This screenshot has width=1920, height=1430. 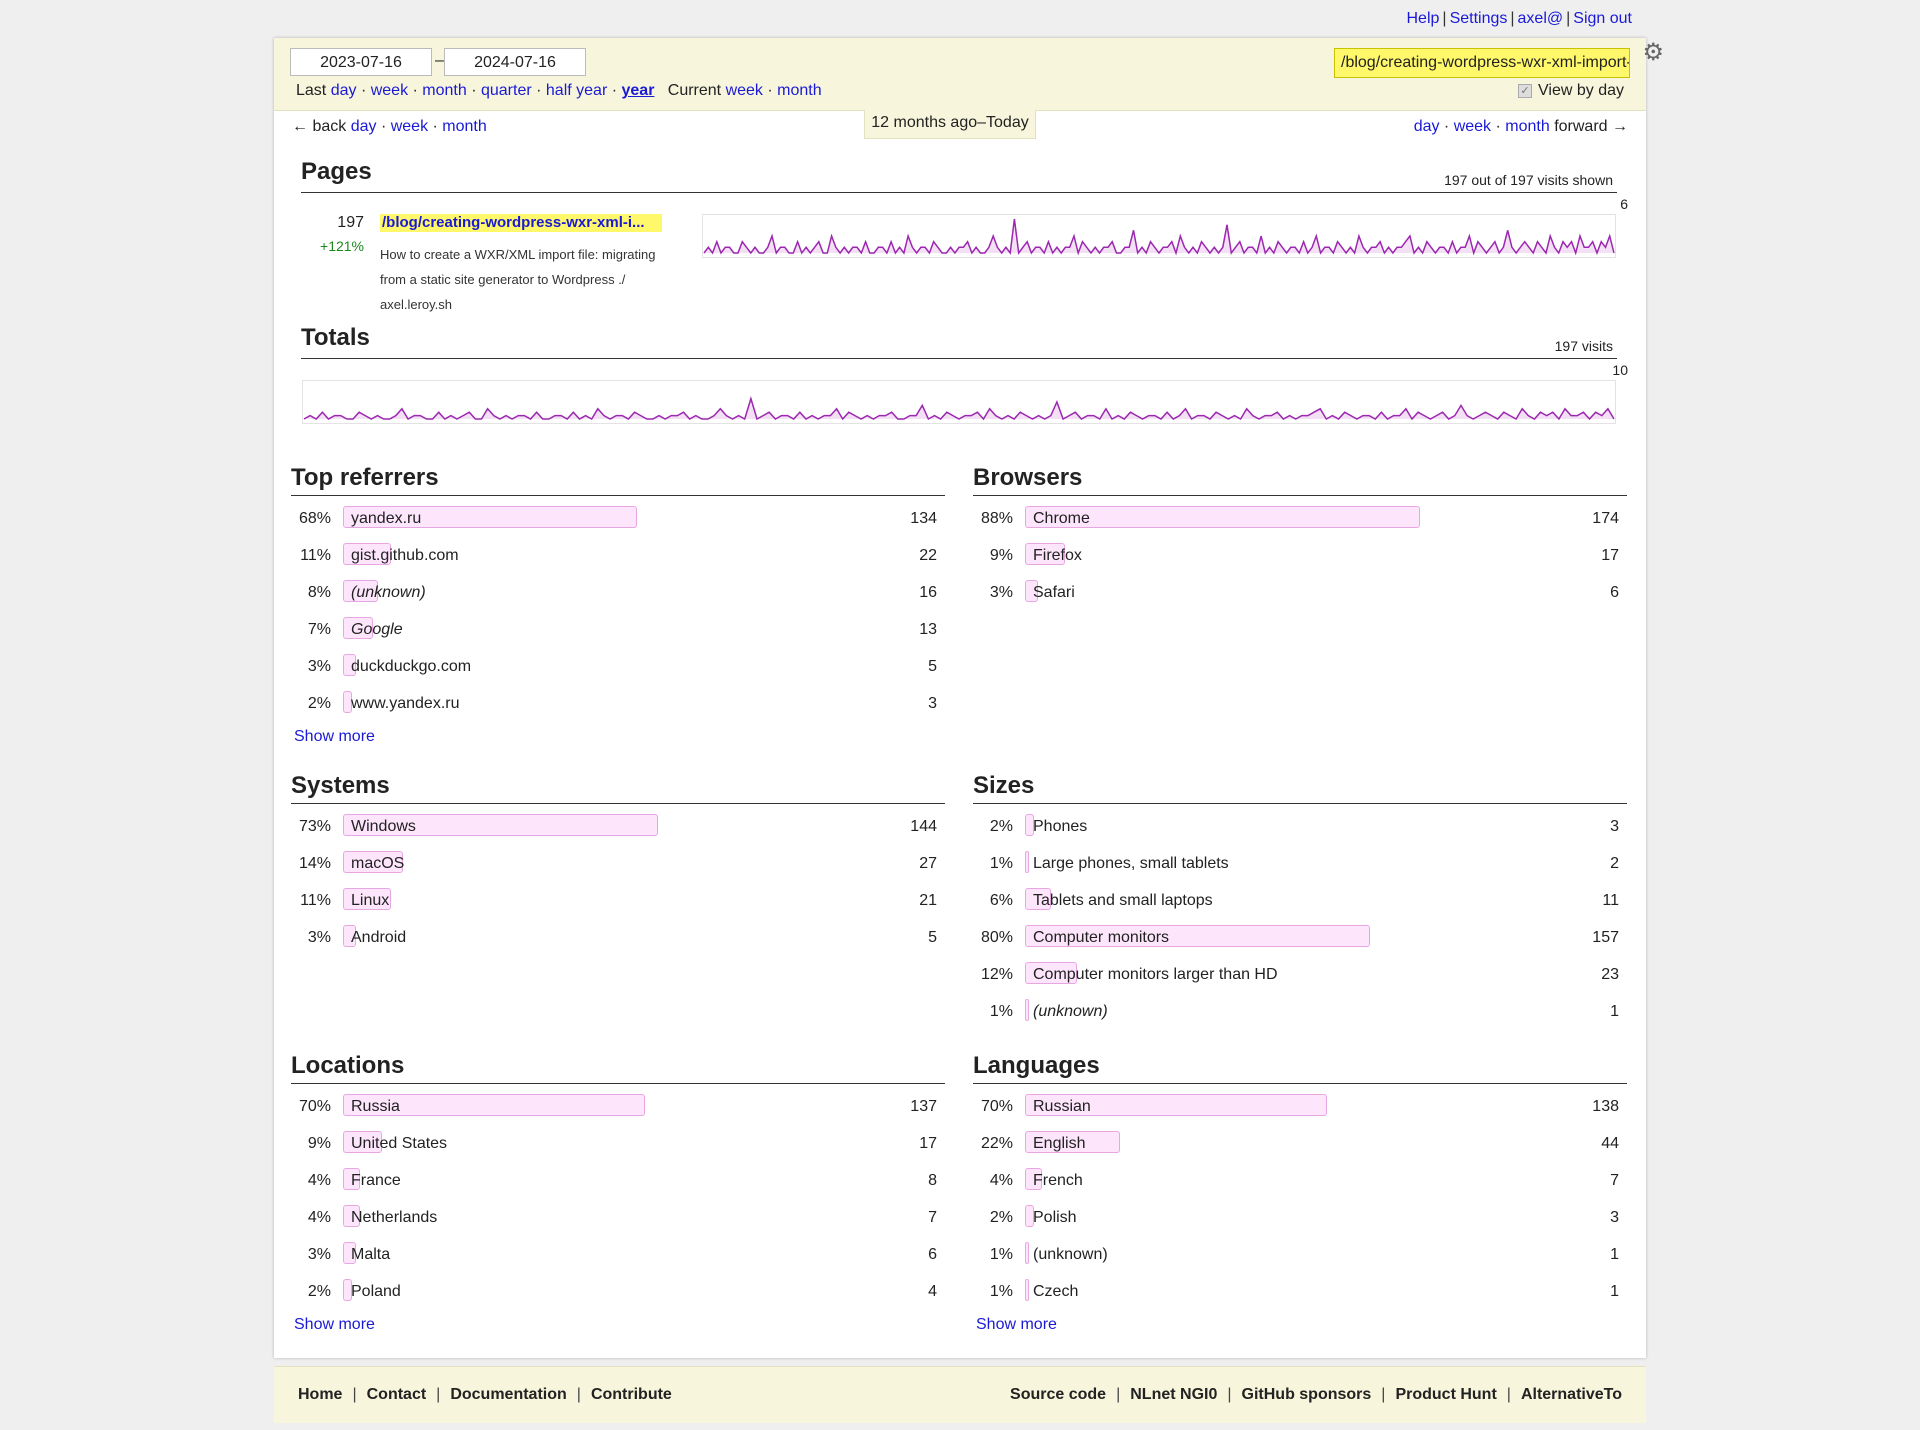 What do you see at coordinates (1445, 1394) in the screenshot?
I see `footer-link-product-hunt: Product Hunt` at bounding box center [1445, 1394].